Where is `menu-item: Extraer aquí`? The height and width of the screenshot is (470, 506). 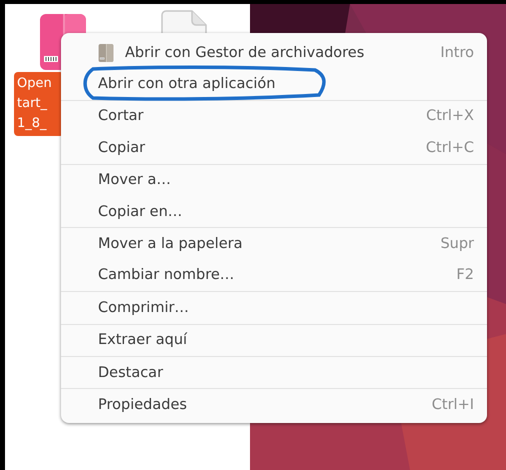
menu-item: Extraer aquí is located at coordinates (274, 340).